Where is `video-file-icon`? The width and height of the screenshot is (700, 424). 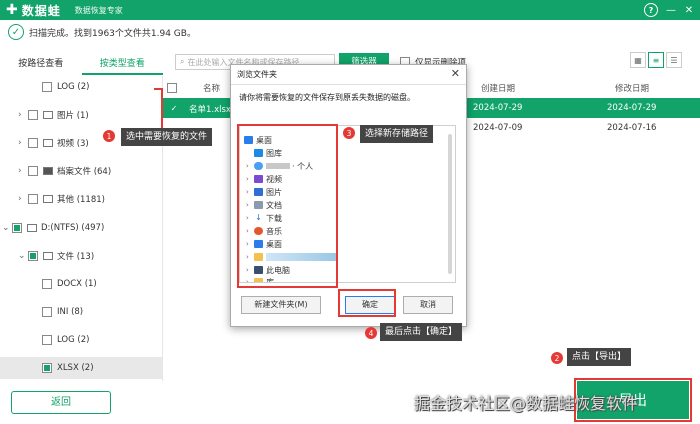
video-file-icon is located at coordinates (48, 143).